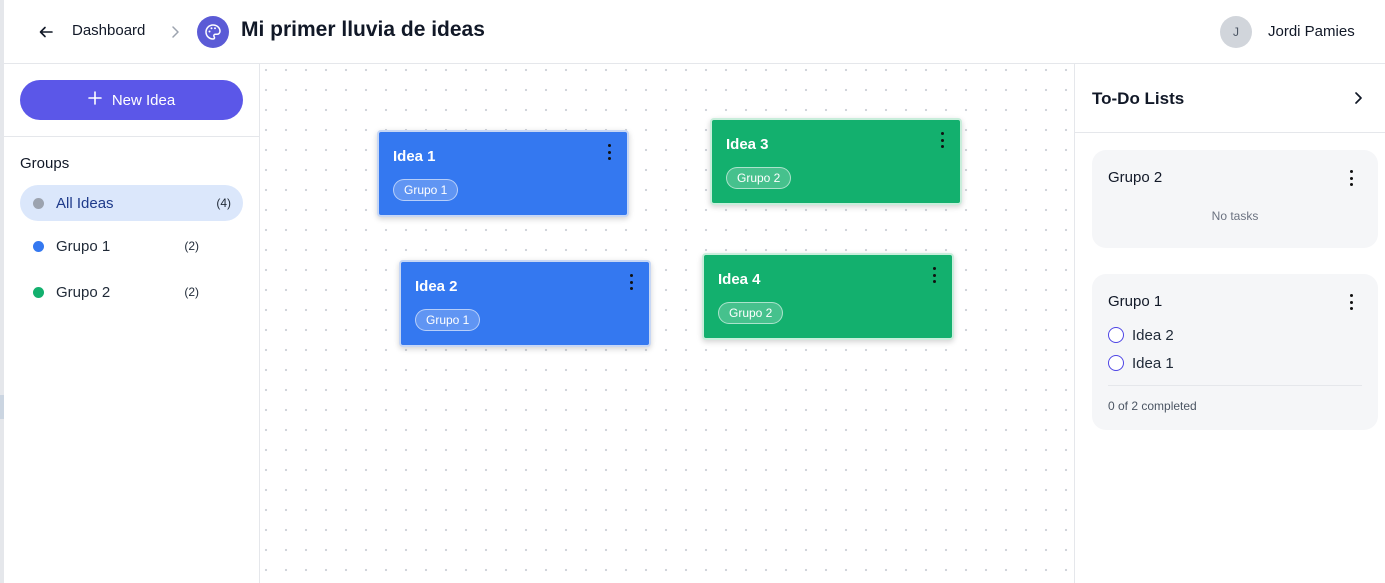 The width and height of the screenshot is (1385, 583). I want to click on todo-panel-title: To-Do Lists, so click(1138, 98).